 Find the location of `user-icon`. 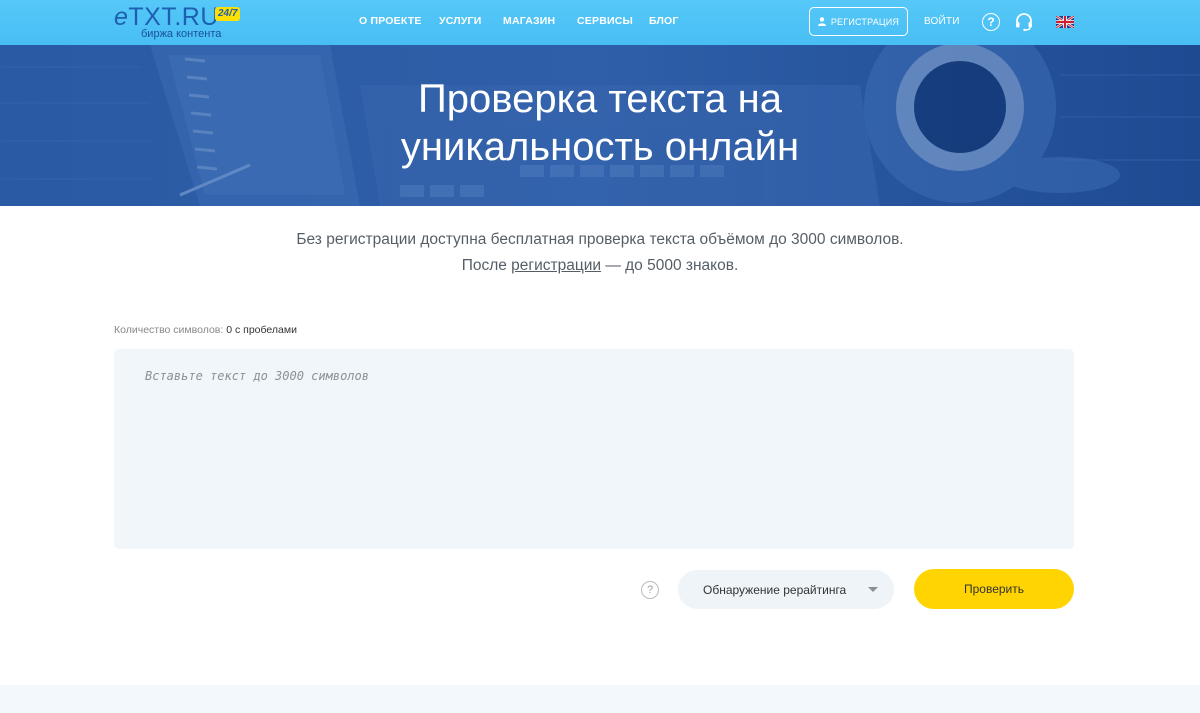

user-icon is located at coordinates (821, 21).